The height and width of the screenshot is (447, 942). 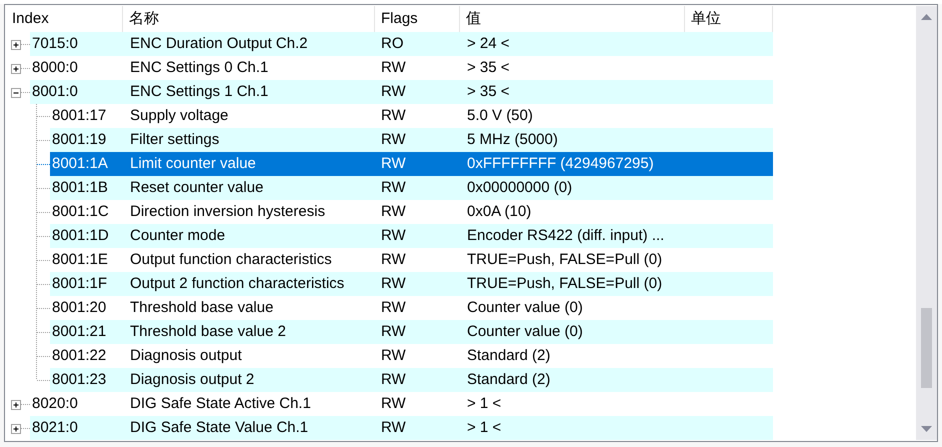 What do you see at coordinates (411, 308) in the screenshot?
I see `table-row: 8001:20 Threshold base value RW Counter value (0)` at bounding box center [411, 308].